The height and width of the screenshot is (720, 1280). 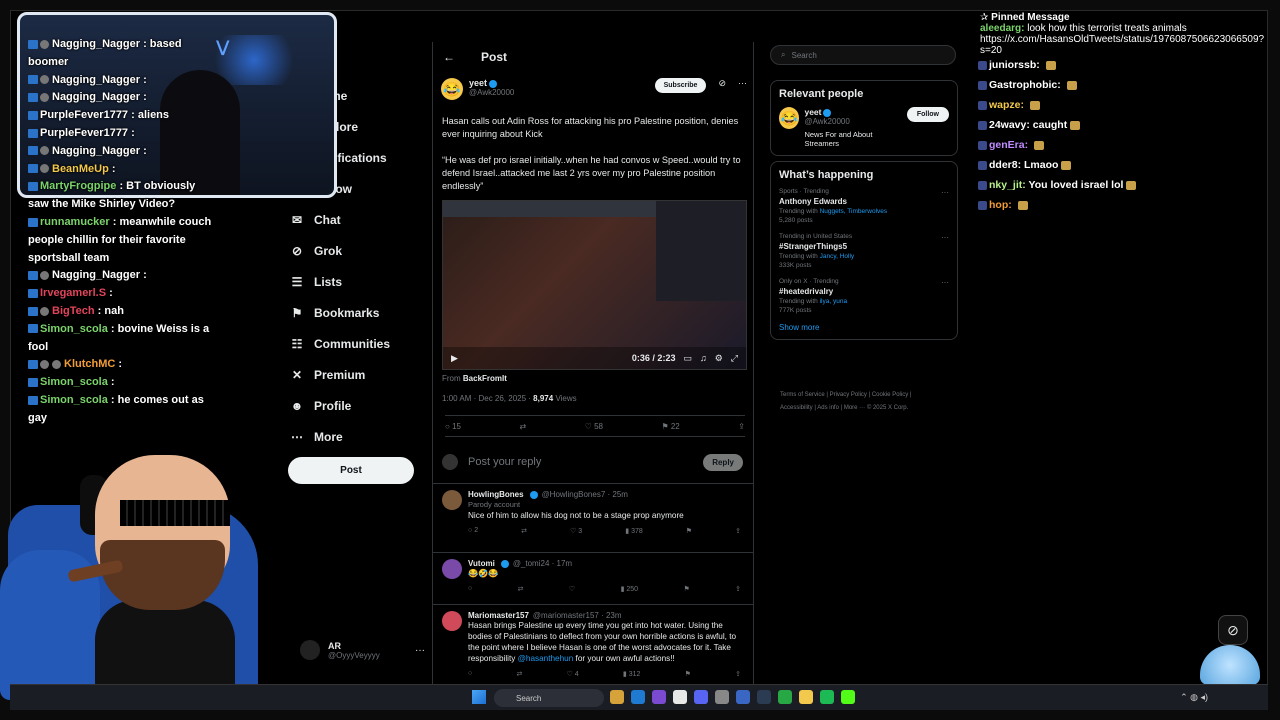 What do you see at coordinates (479, 697) in the screenshot?
I see `windows-start-icon` at bounding box center [479, 697].